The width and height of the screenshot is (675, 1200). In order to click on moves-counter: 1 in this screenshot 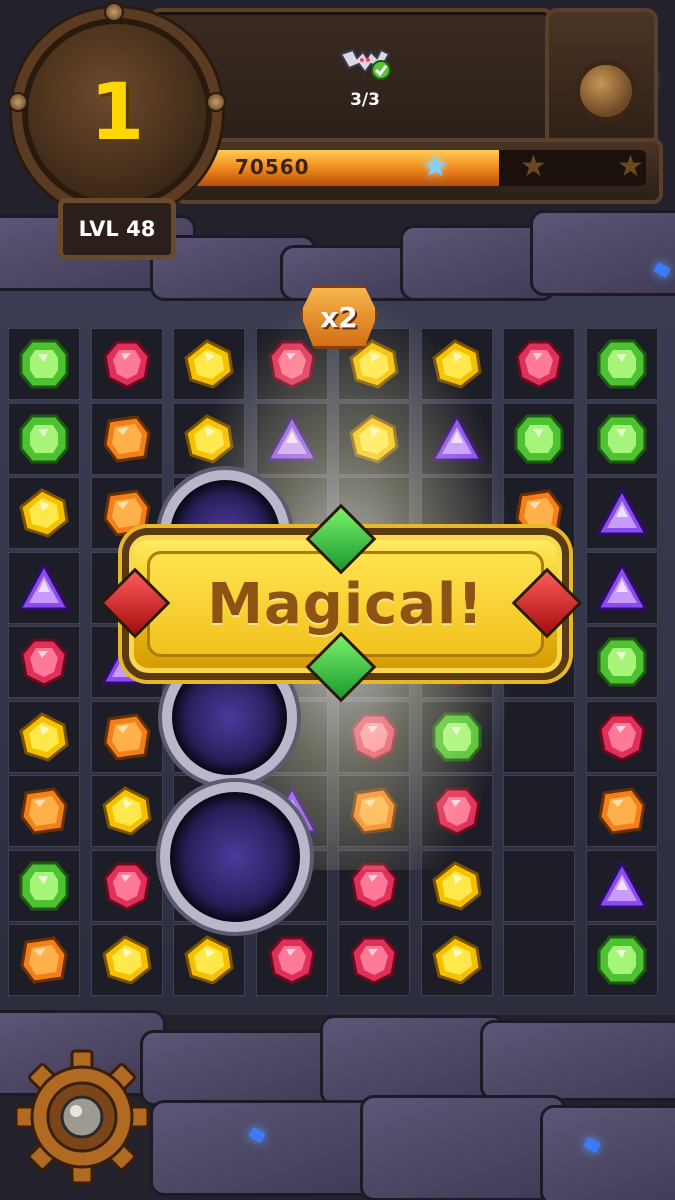, I will do `click(117, 113)`.